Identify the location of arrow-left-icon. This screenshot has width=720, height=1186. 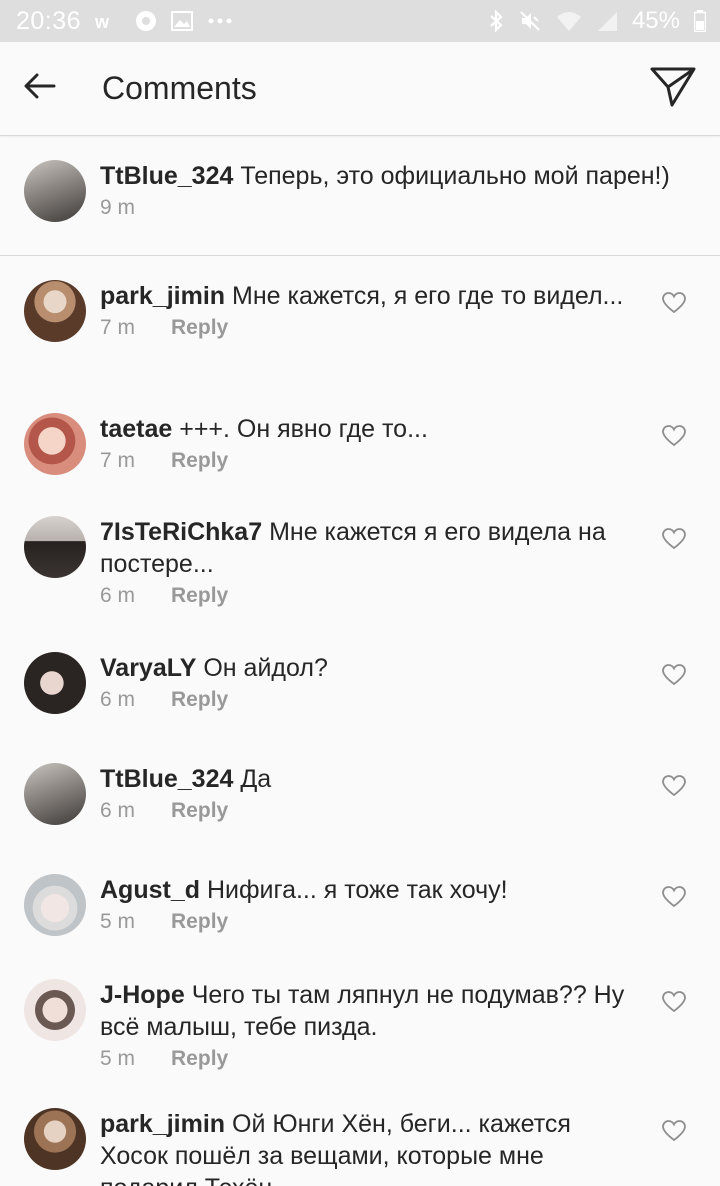
(40, 88).